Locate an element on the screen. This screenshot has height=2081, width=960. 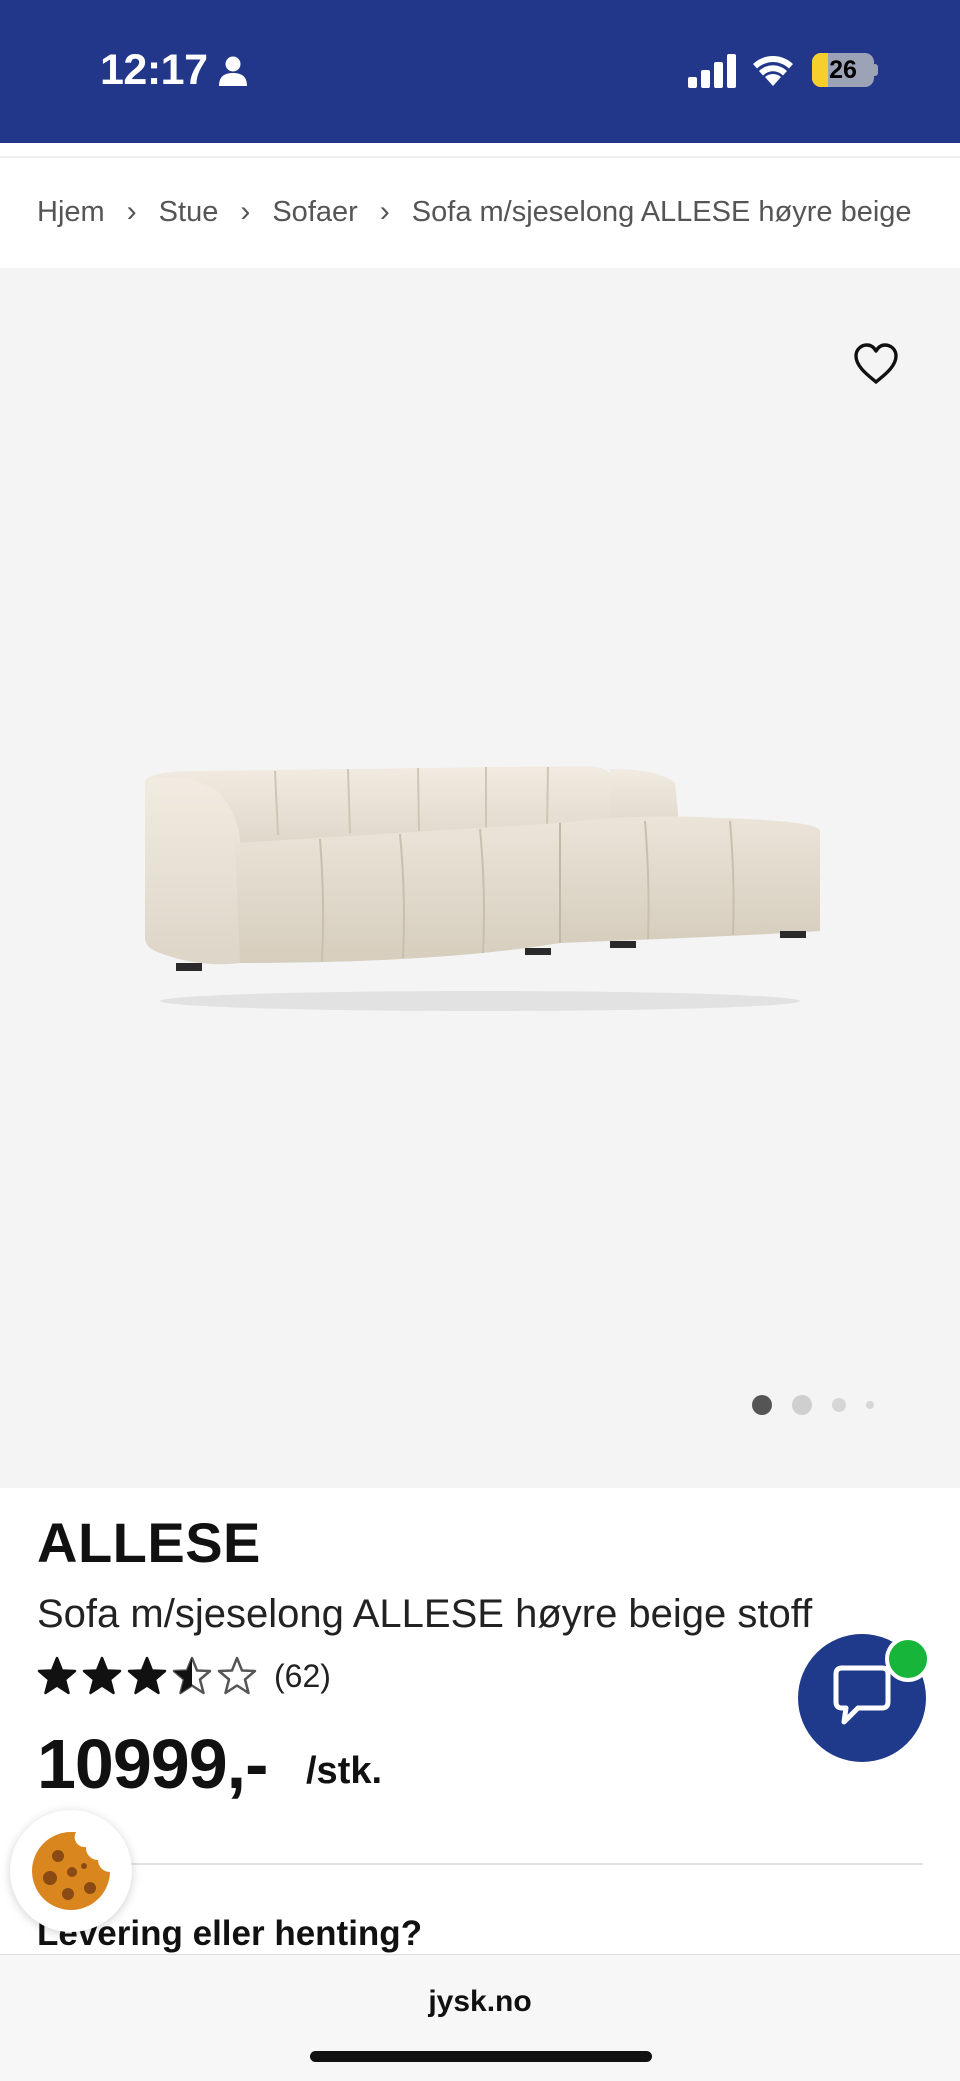
review-count: (62) is located at coordinates (302, 1676).